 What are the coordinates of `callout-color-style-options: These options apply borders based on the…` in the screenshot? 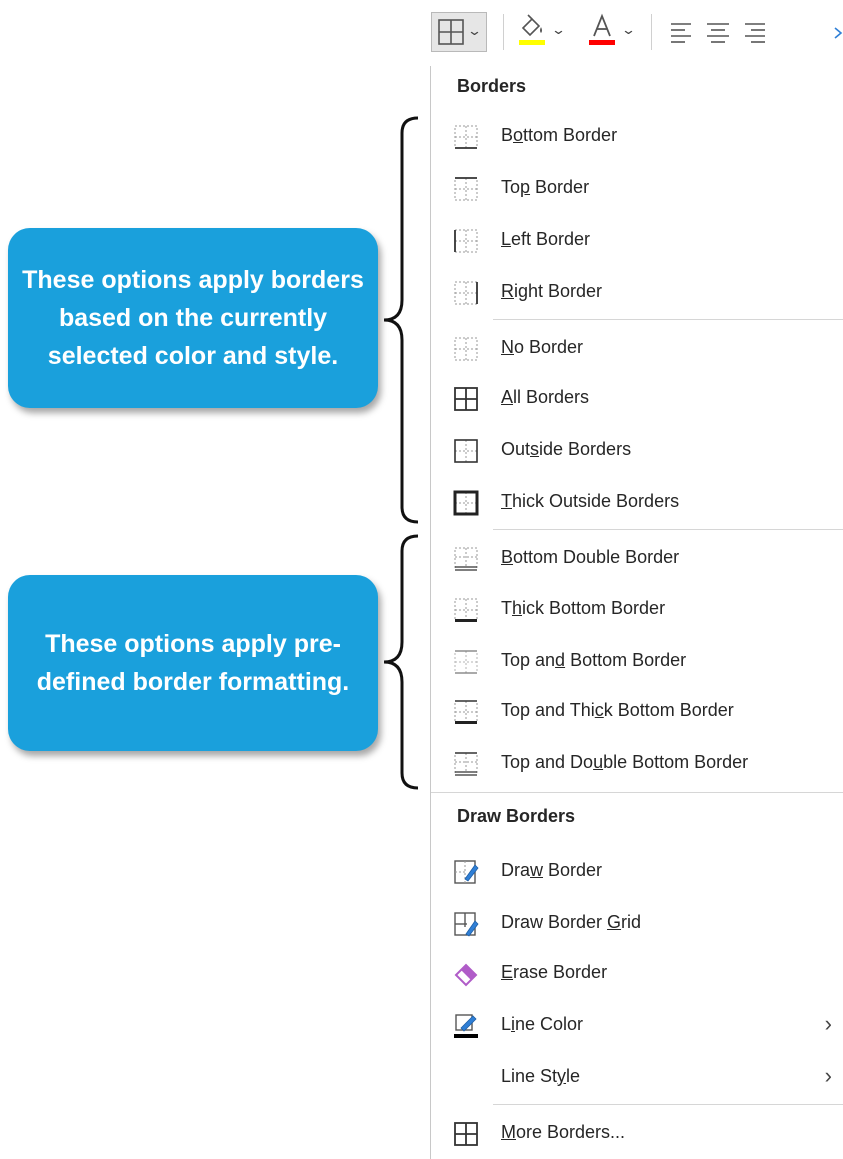 It's located at (193, 318).